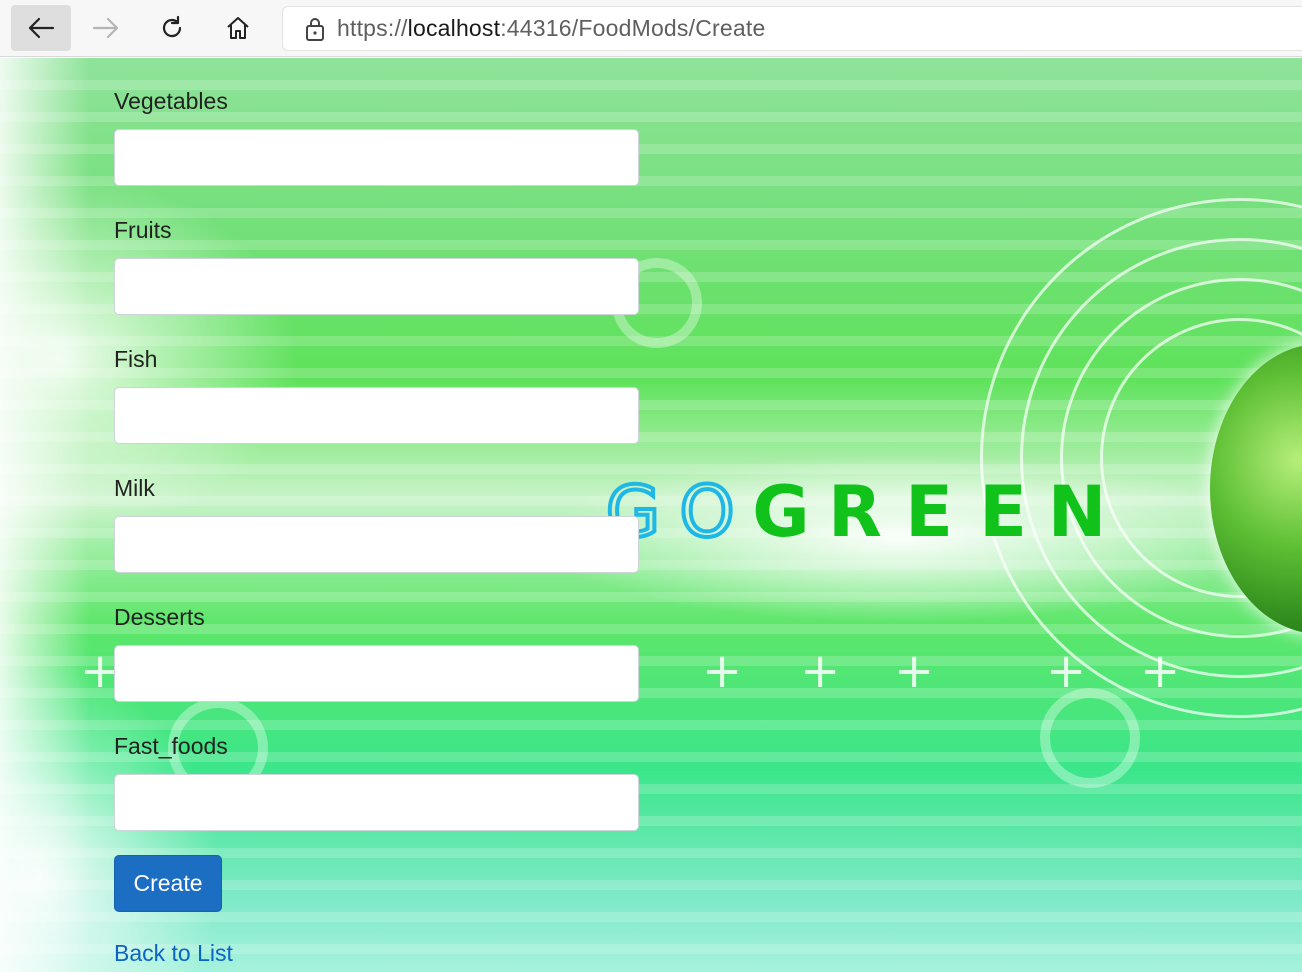  What do you see at coordinates (781, 512) in the screenshot?
I see `banner-letter: G` at bounding box center [781, 512].